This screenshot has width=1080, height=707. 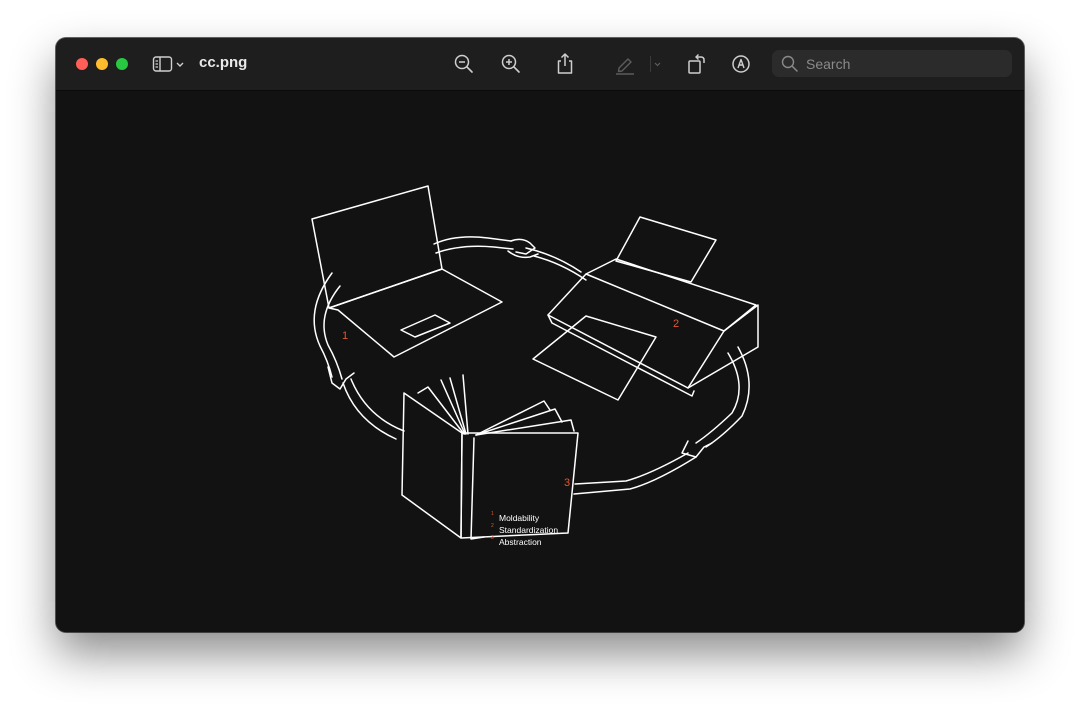 What do you see at coordinates (490, 457) in the screenshot?
I see `book-drawing` at bounding box center [490, 457].